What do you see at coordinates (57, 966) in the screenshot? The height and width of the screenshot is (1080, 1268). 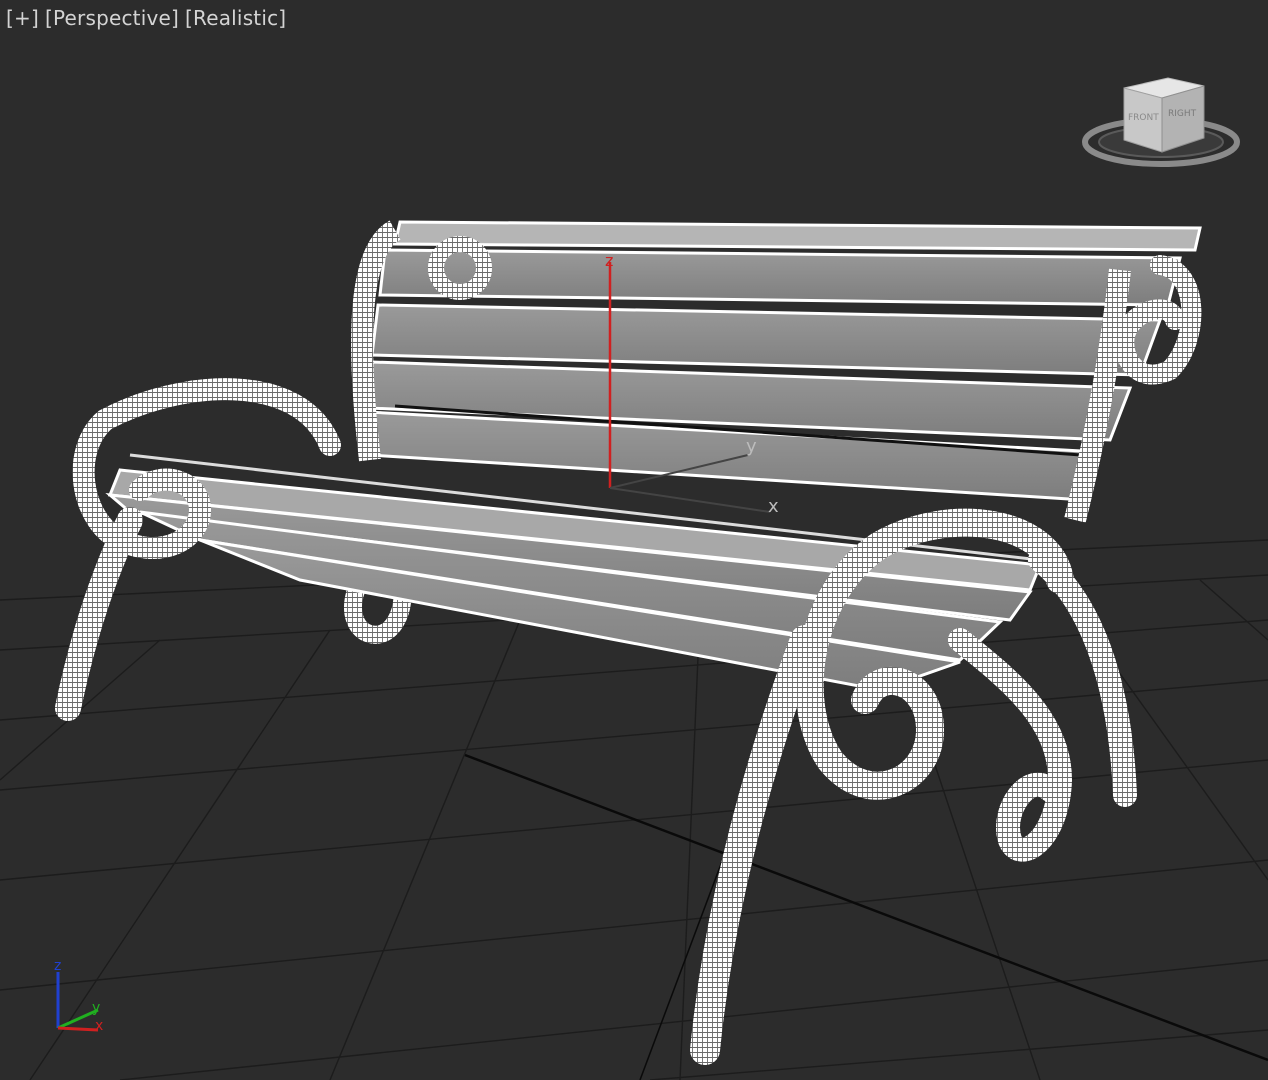 I see `corner-axis-z-label: z` at bounding box center [57, 966].